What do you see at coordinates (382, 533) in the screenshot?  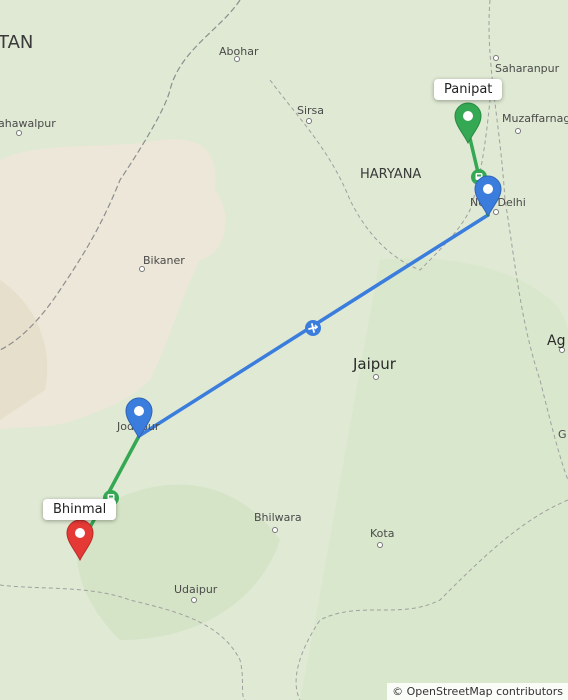 I see `city-label-kota: Kota` at bounding box center [382, 533].